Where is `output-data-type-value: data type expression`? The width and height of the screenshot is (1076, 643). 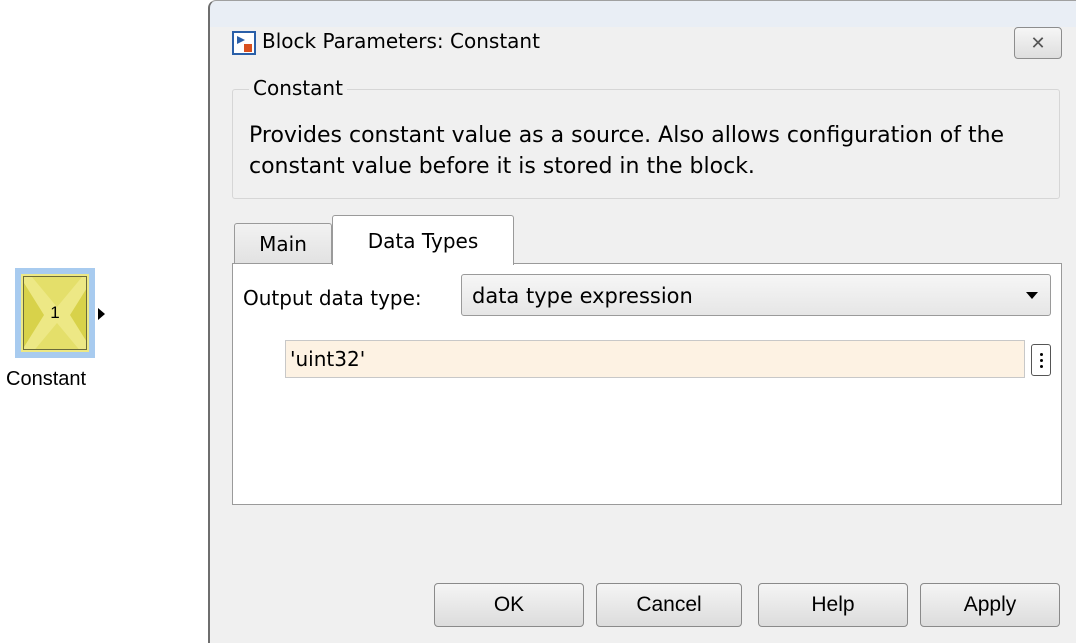 output-data-type-value: data type expression is located at coordinates (582, 296).